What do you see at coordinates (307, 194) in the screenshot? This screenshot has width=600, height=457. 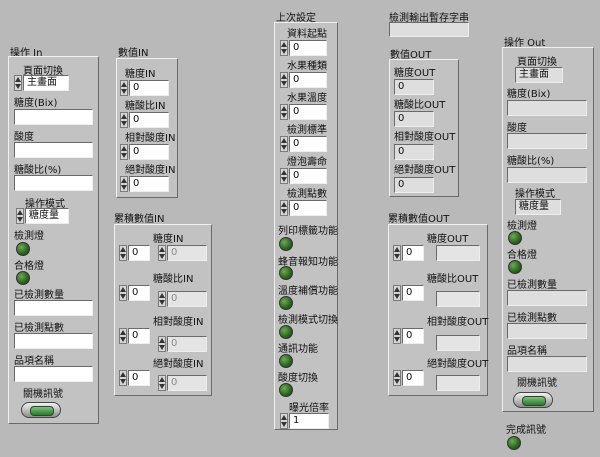 I see `last-settings-label-5: 檢測點數` at bounding box center [307, 194].